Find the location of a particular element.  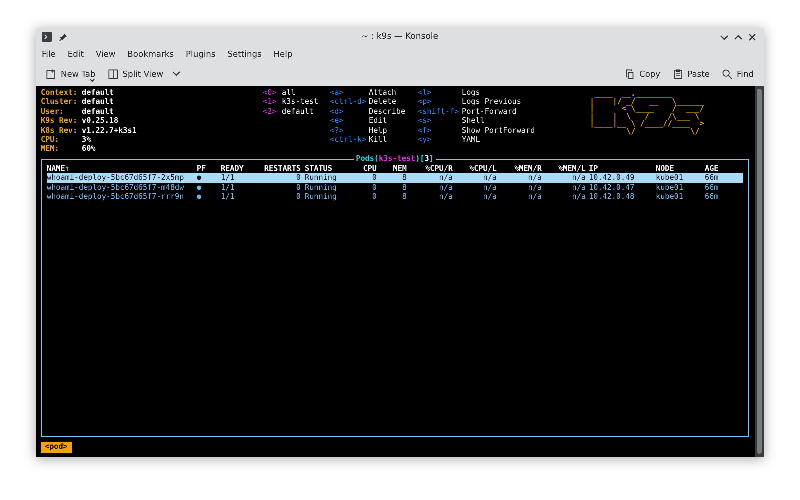

menu-item: Help is located at coordinates (286, 54).